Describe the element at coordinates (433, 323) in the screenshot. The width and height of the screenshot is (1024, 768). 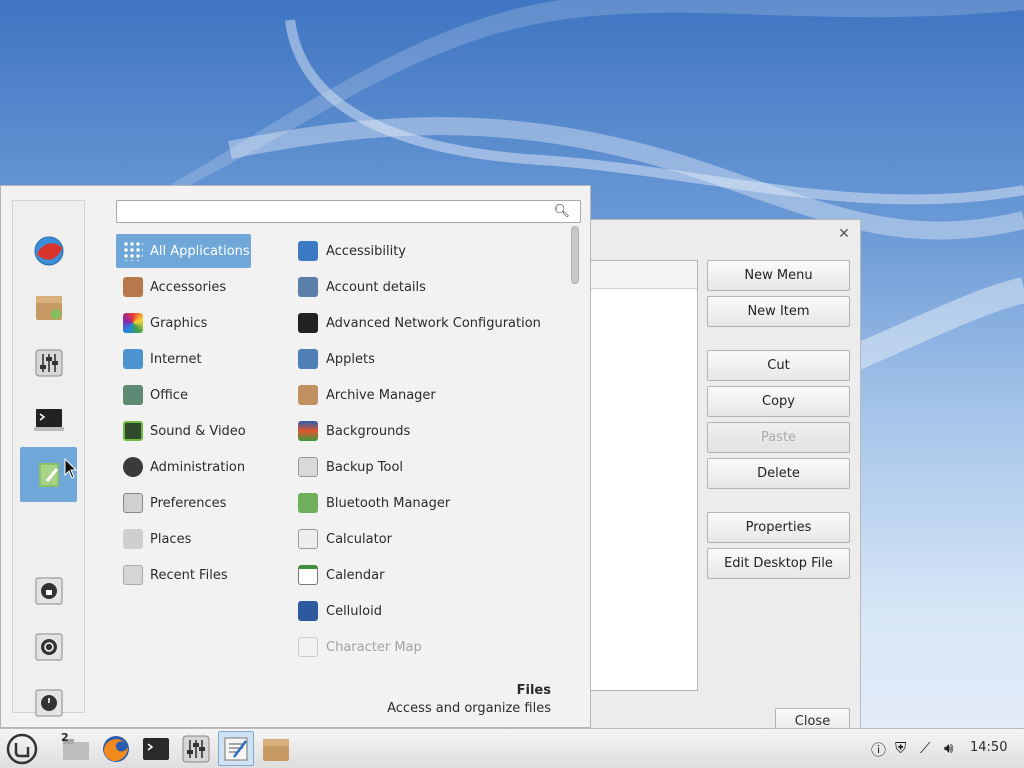
I see `app-advanced-network-configuration: Advanced Network Configuration` at that location.